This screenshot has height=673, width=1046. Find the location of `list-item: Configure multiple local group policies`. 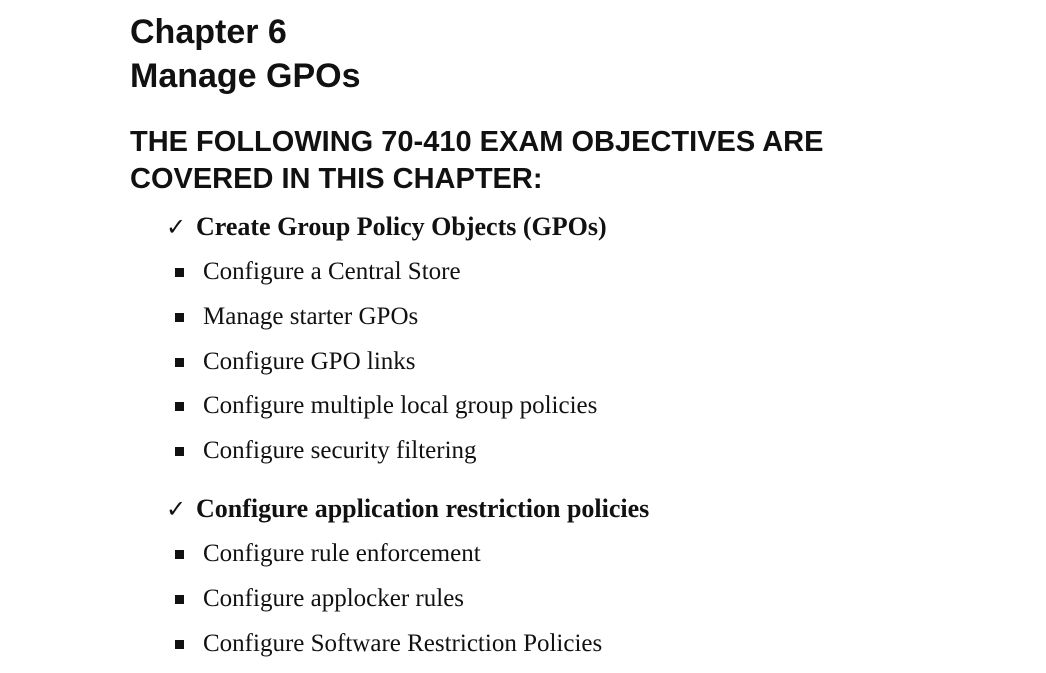

list-item: Configure multiple local group policies is located at coordinates (386, 412).